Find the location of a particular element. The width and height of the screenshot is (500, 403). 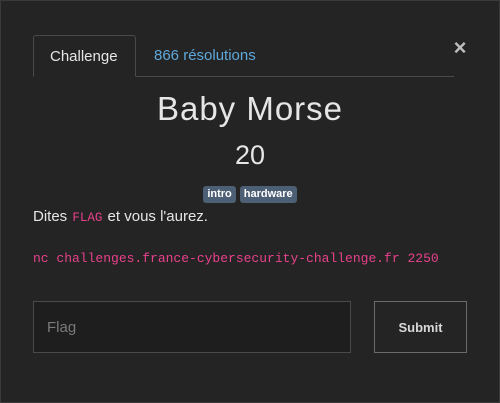

challenge-title: Baby Morse is located at coordinates (250, 108).